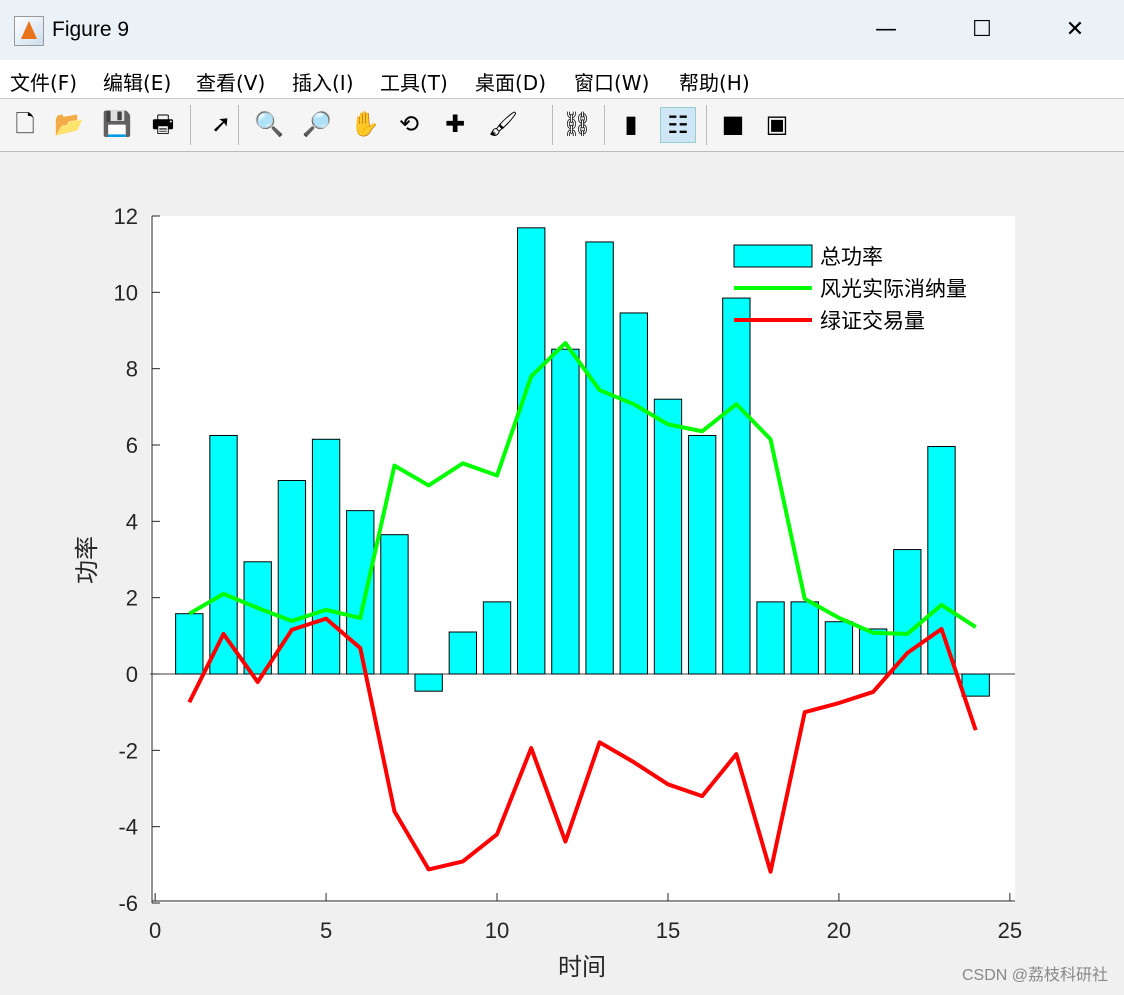 Image resolution: width=1124 pixels, height=995 pixels. Describe the element at coordinates (126, 216) in the screenshot. I see `y-tick-label: 12` at that location.